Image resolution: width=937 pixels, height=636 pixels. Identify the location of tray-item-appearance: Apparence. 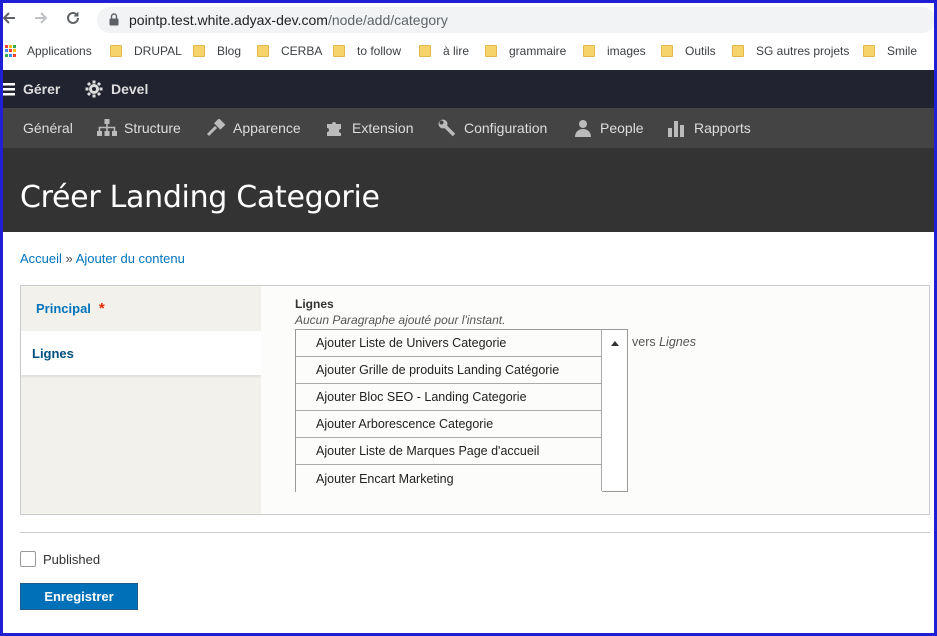
(253, 128).